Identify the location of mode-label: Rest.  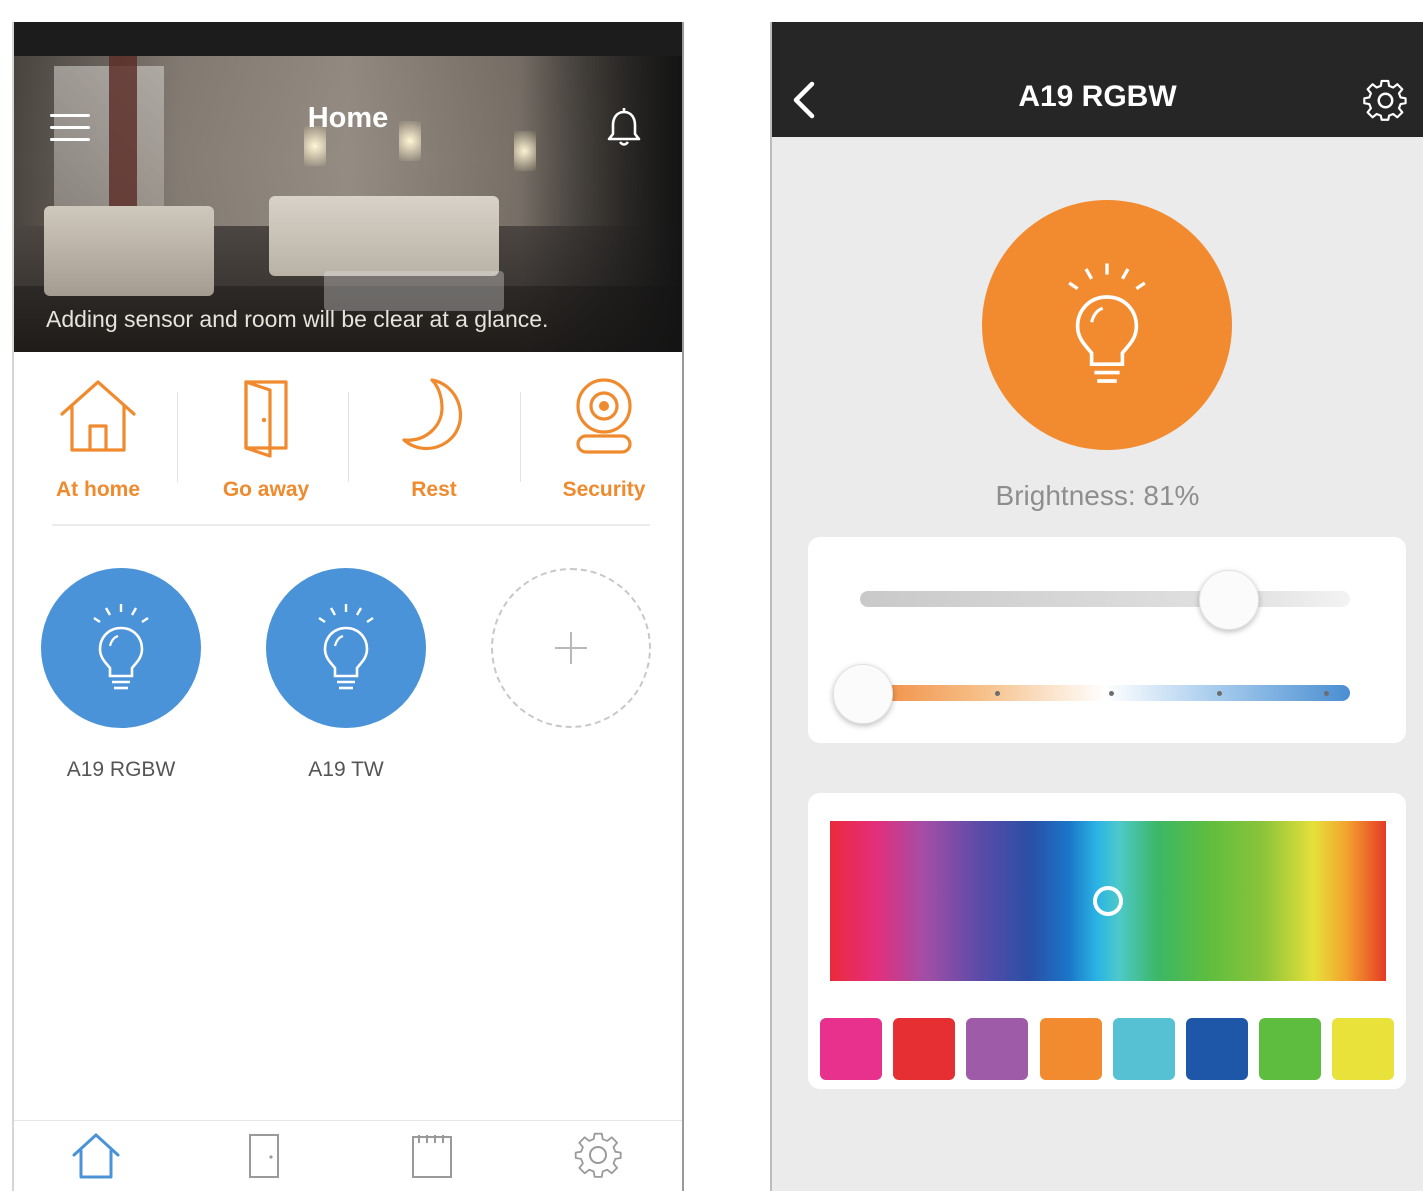
(434, 489).